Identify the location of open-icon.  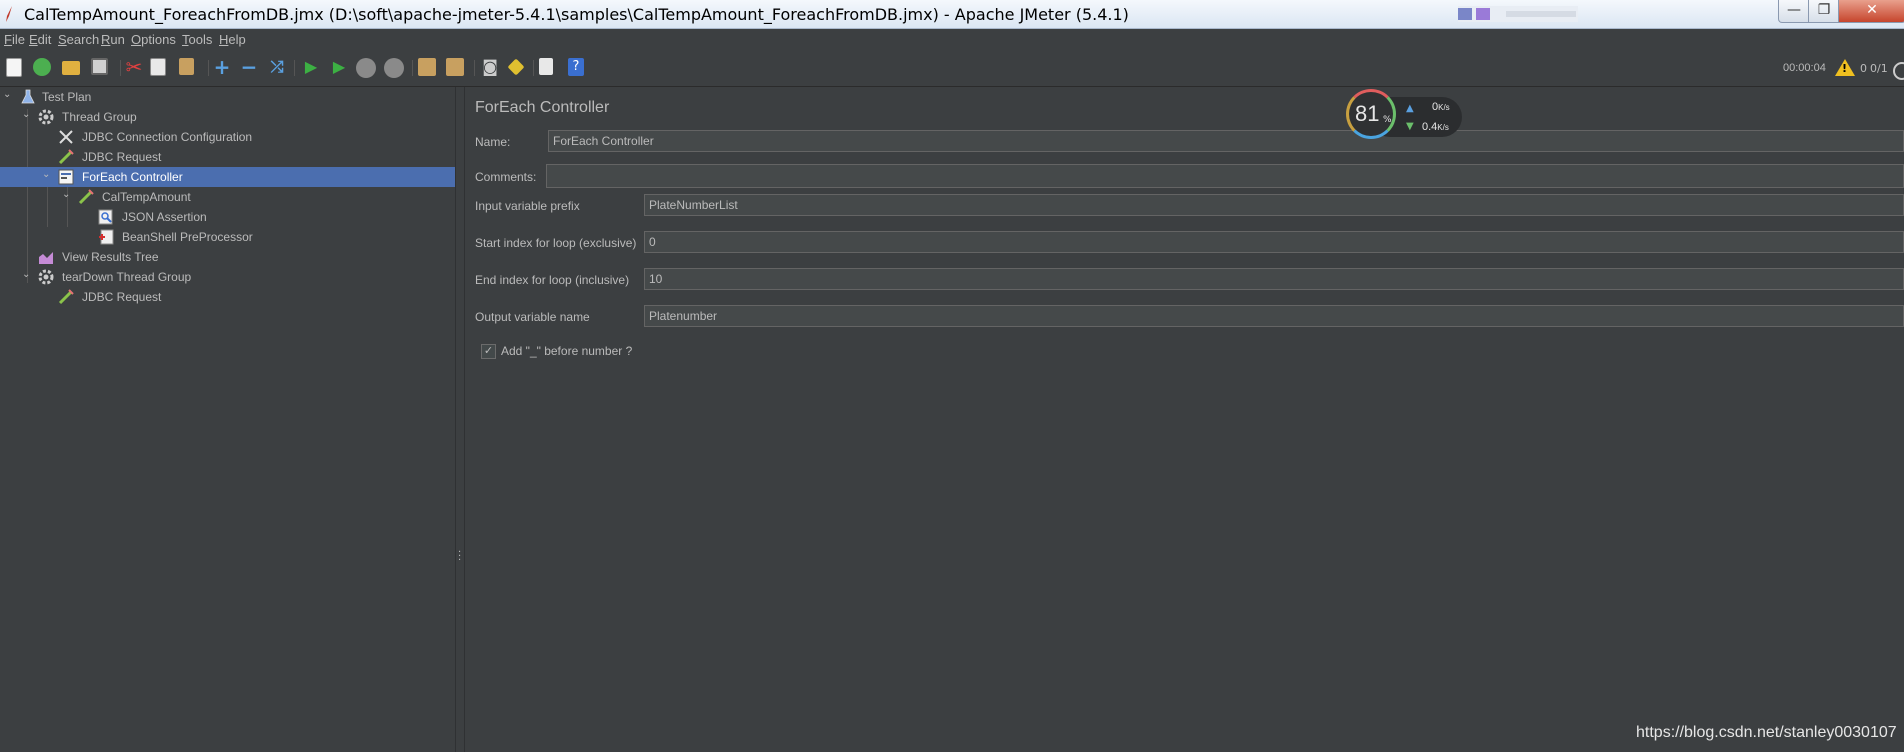
(72, 68).